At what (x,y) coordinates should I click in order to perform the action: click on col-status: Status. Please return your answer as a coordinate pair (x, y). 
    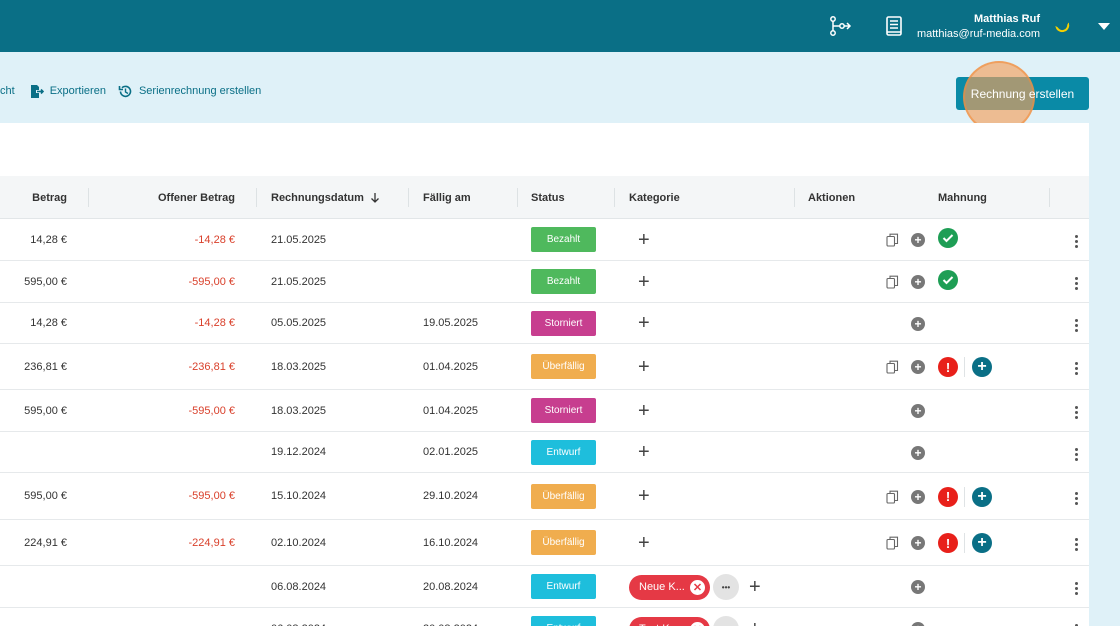
    Looking at the image, I should click on (548, 197).